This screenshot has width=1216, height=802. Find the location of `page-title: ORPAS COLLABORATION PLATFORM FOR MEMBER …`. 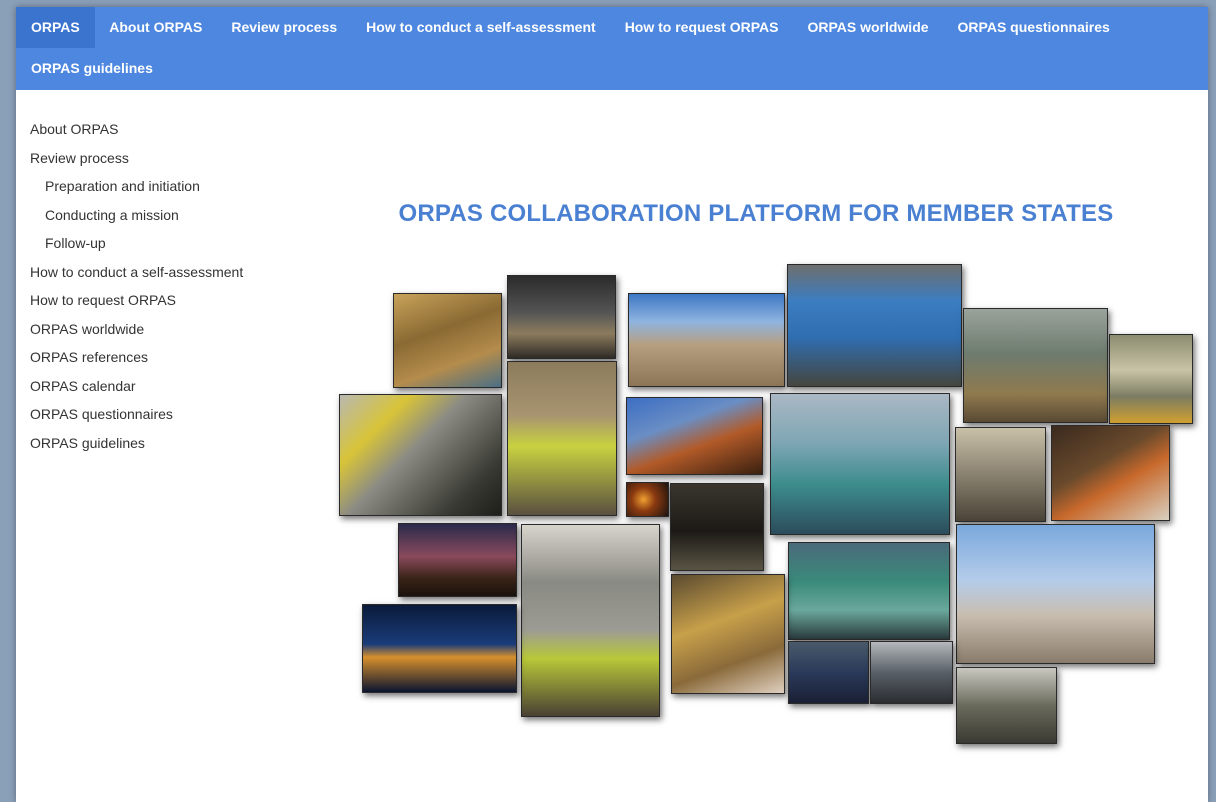

page-title: ORPAS COLLABORATION PLATFORM FOR MEMBER … is located at coordinates (756, 213).